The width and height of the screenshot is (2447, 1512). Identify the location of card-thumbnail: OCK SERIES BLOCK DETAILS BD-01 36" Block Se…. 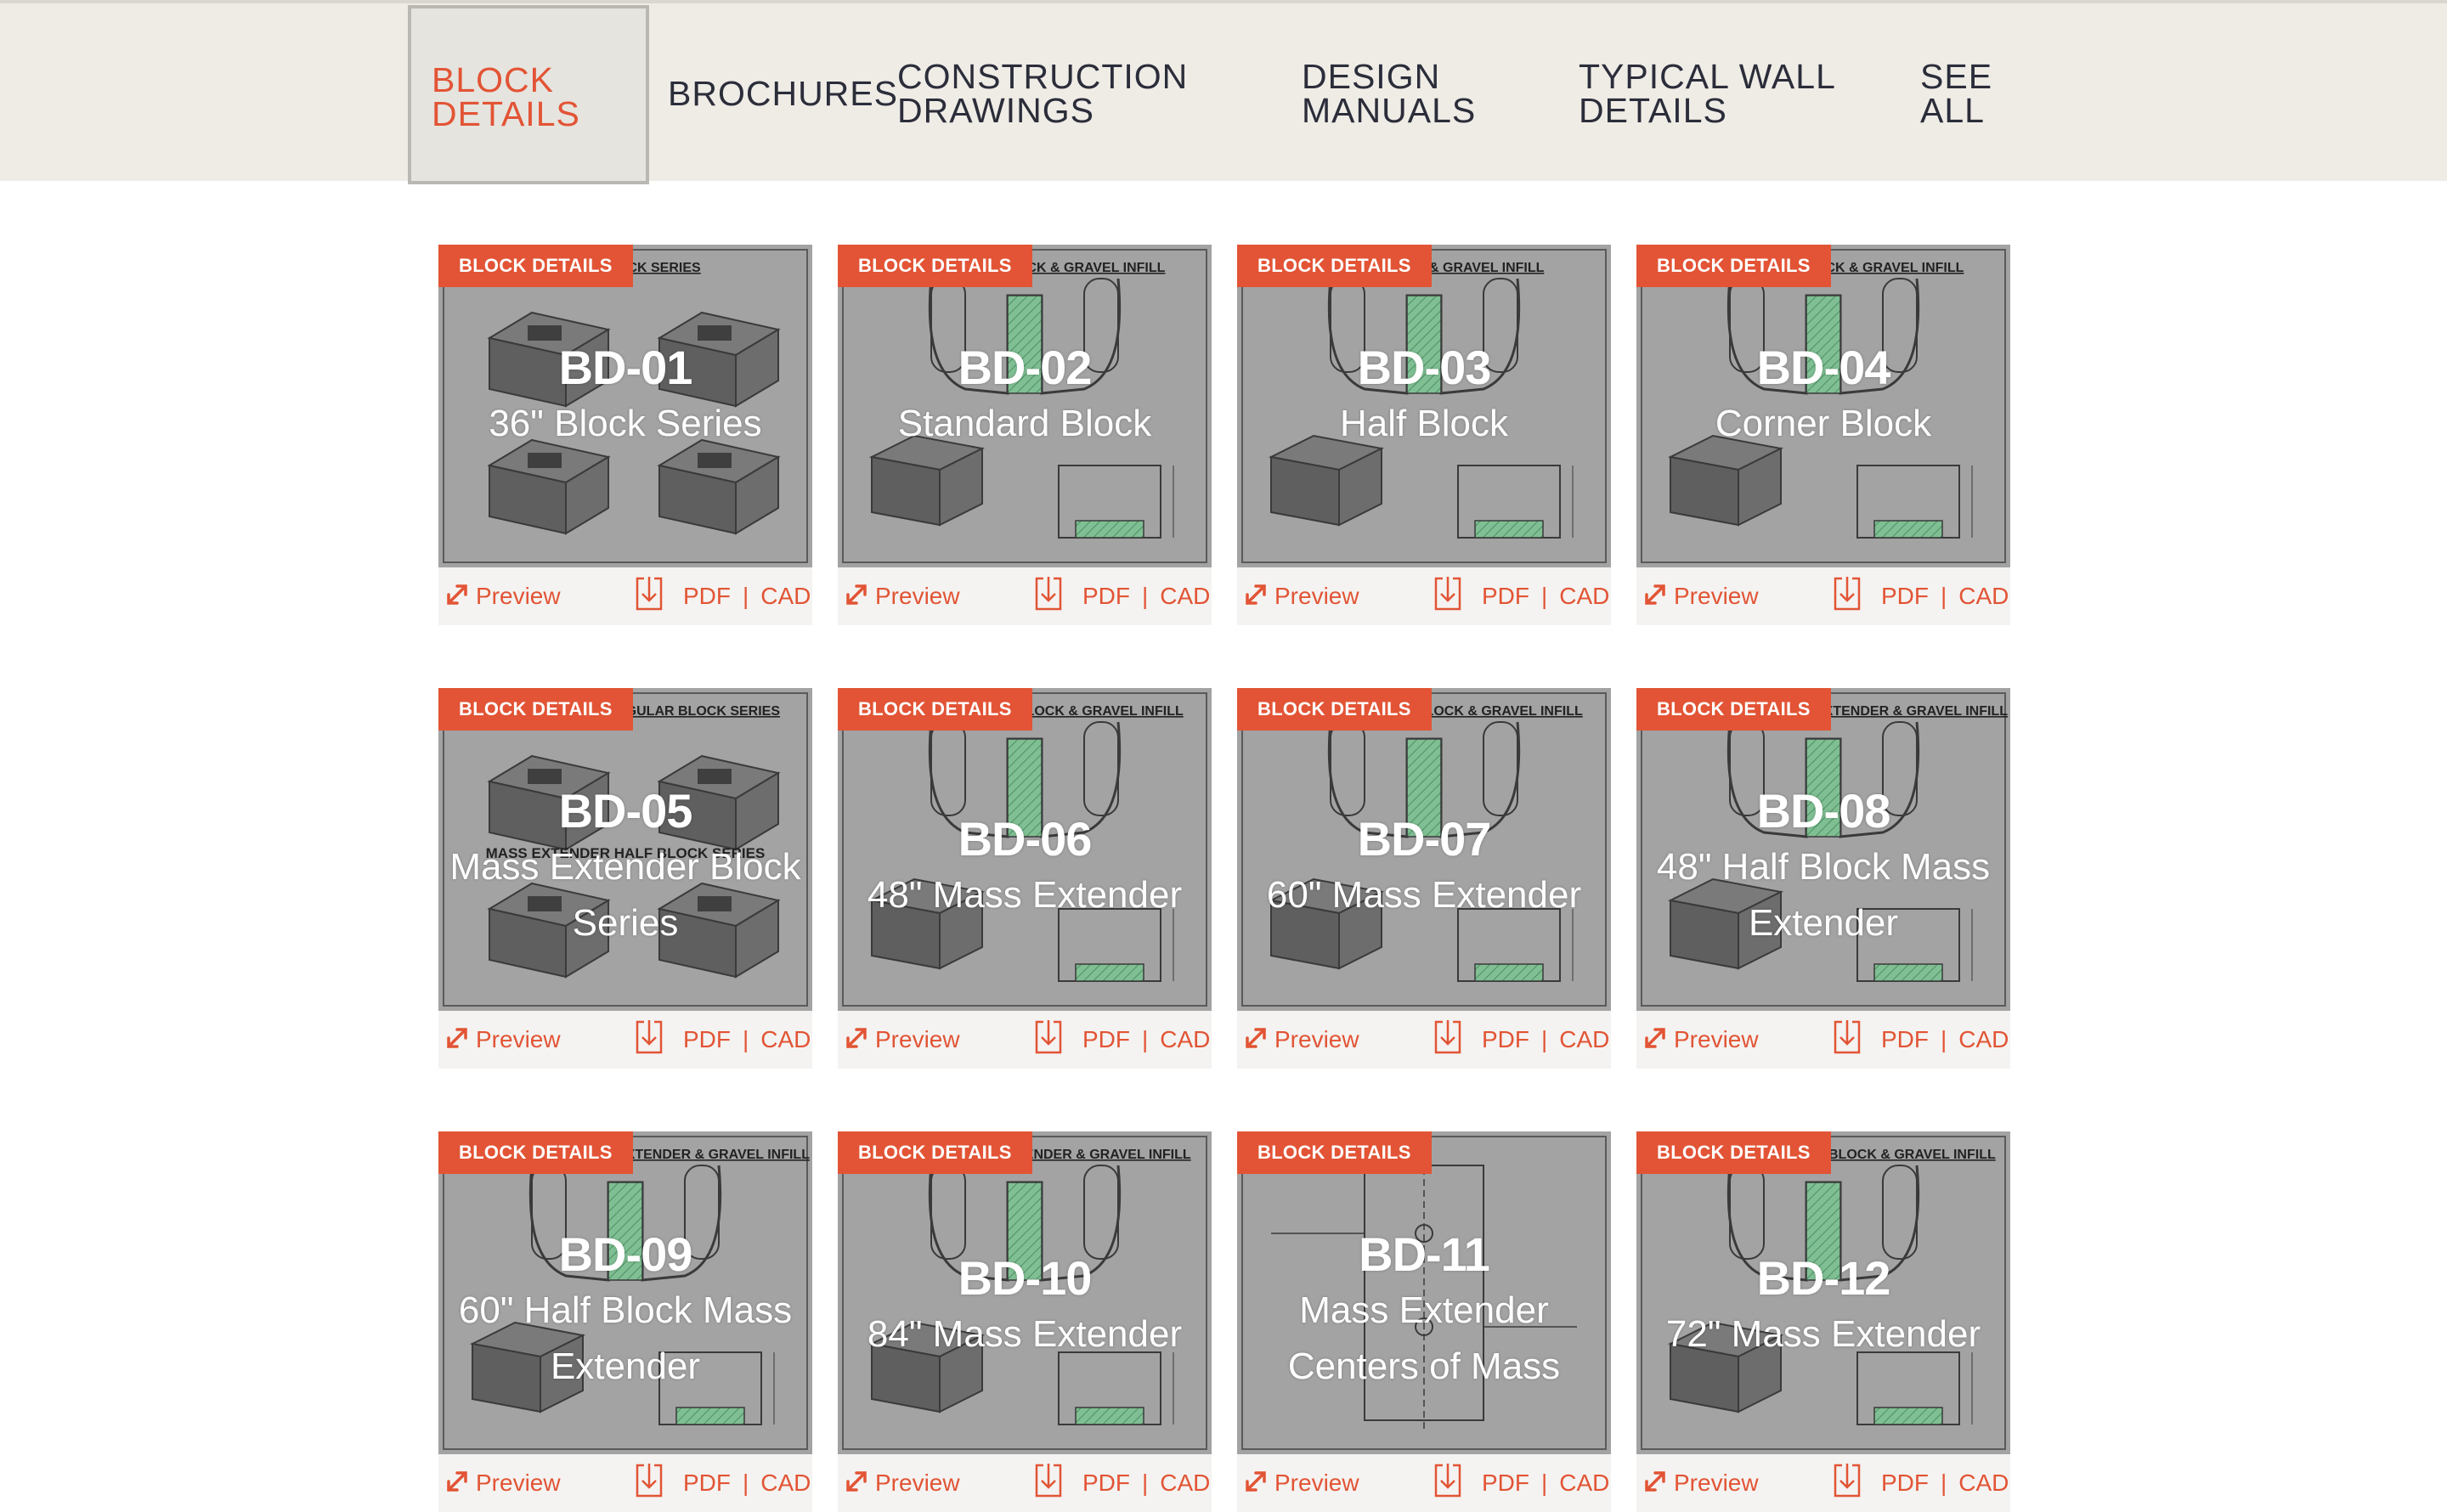
(625, 406).